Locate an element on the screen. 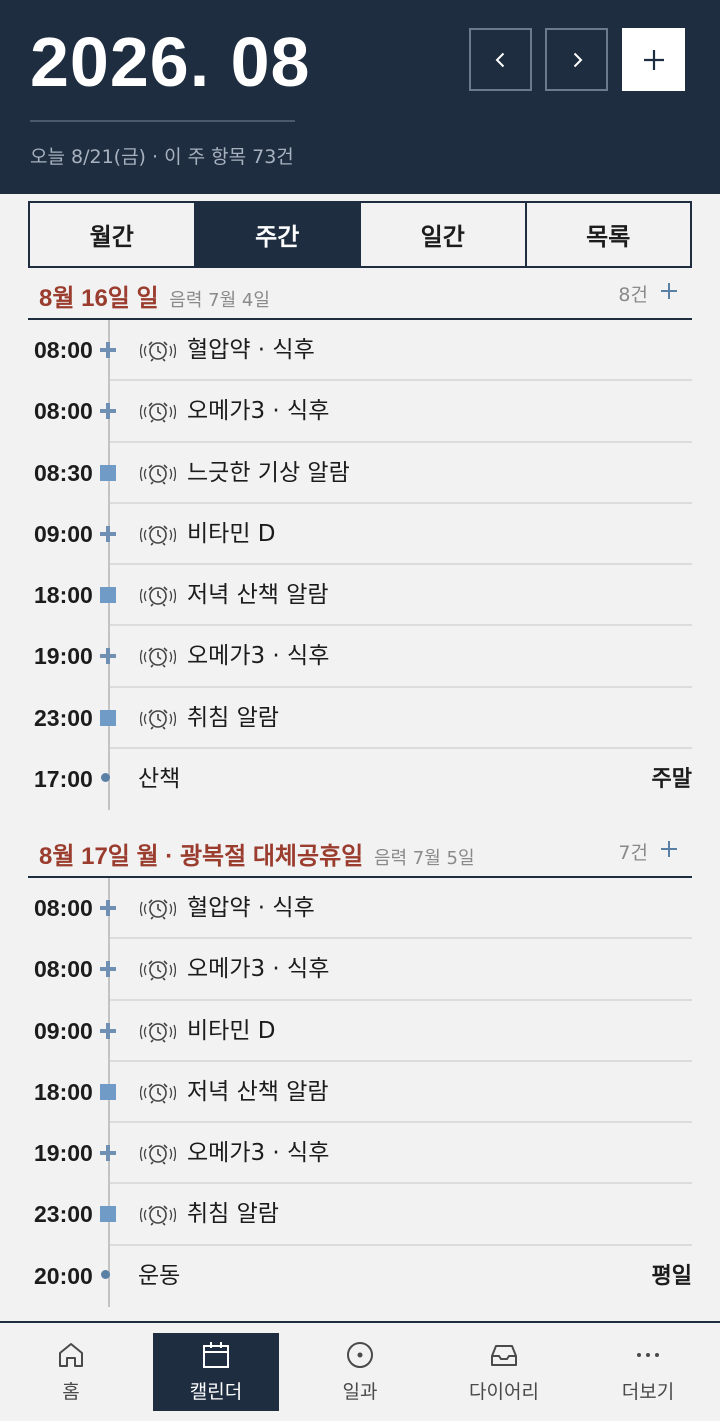  calendar-icon is located at coordinates (216, 1355).